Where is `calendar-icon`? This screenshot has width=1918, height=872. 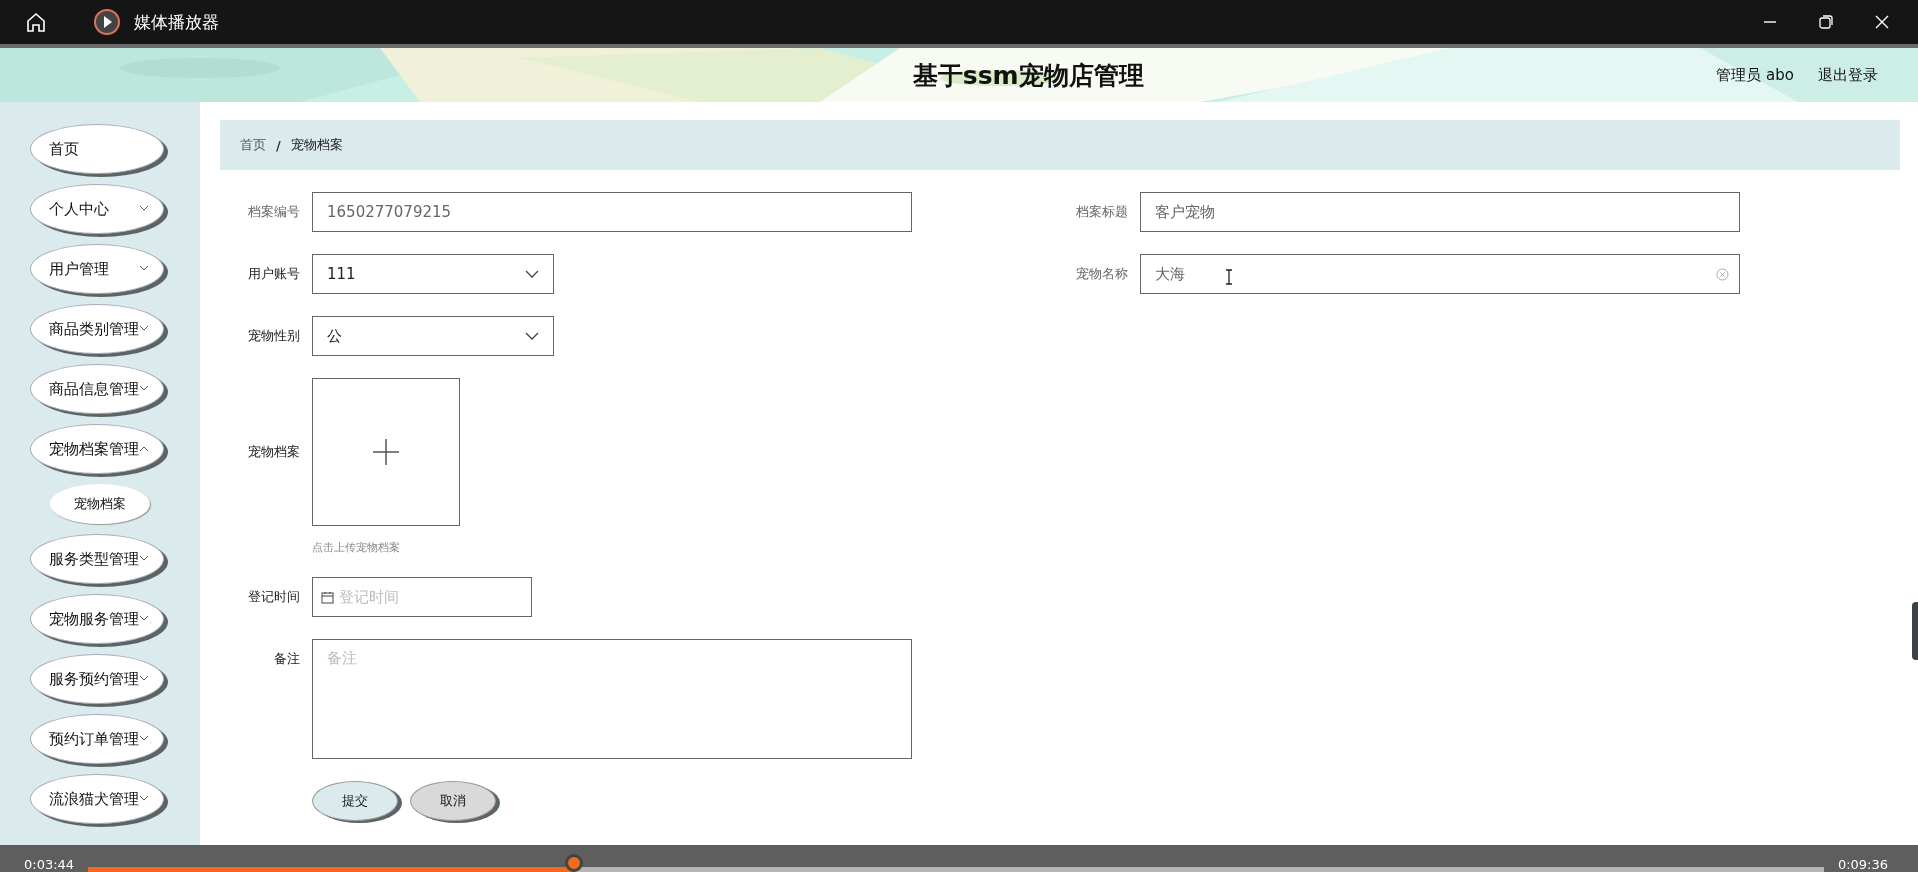
calendar-icon is located at coordinates (327, 597).